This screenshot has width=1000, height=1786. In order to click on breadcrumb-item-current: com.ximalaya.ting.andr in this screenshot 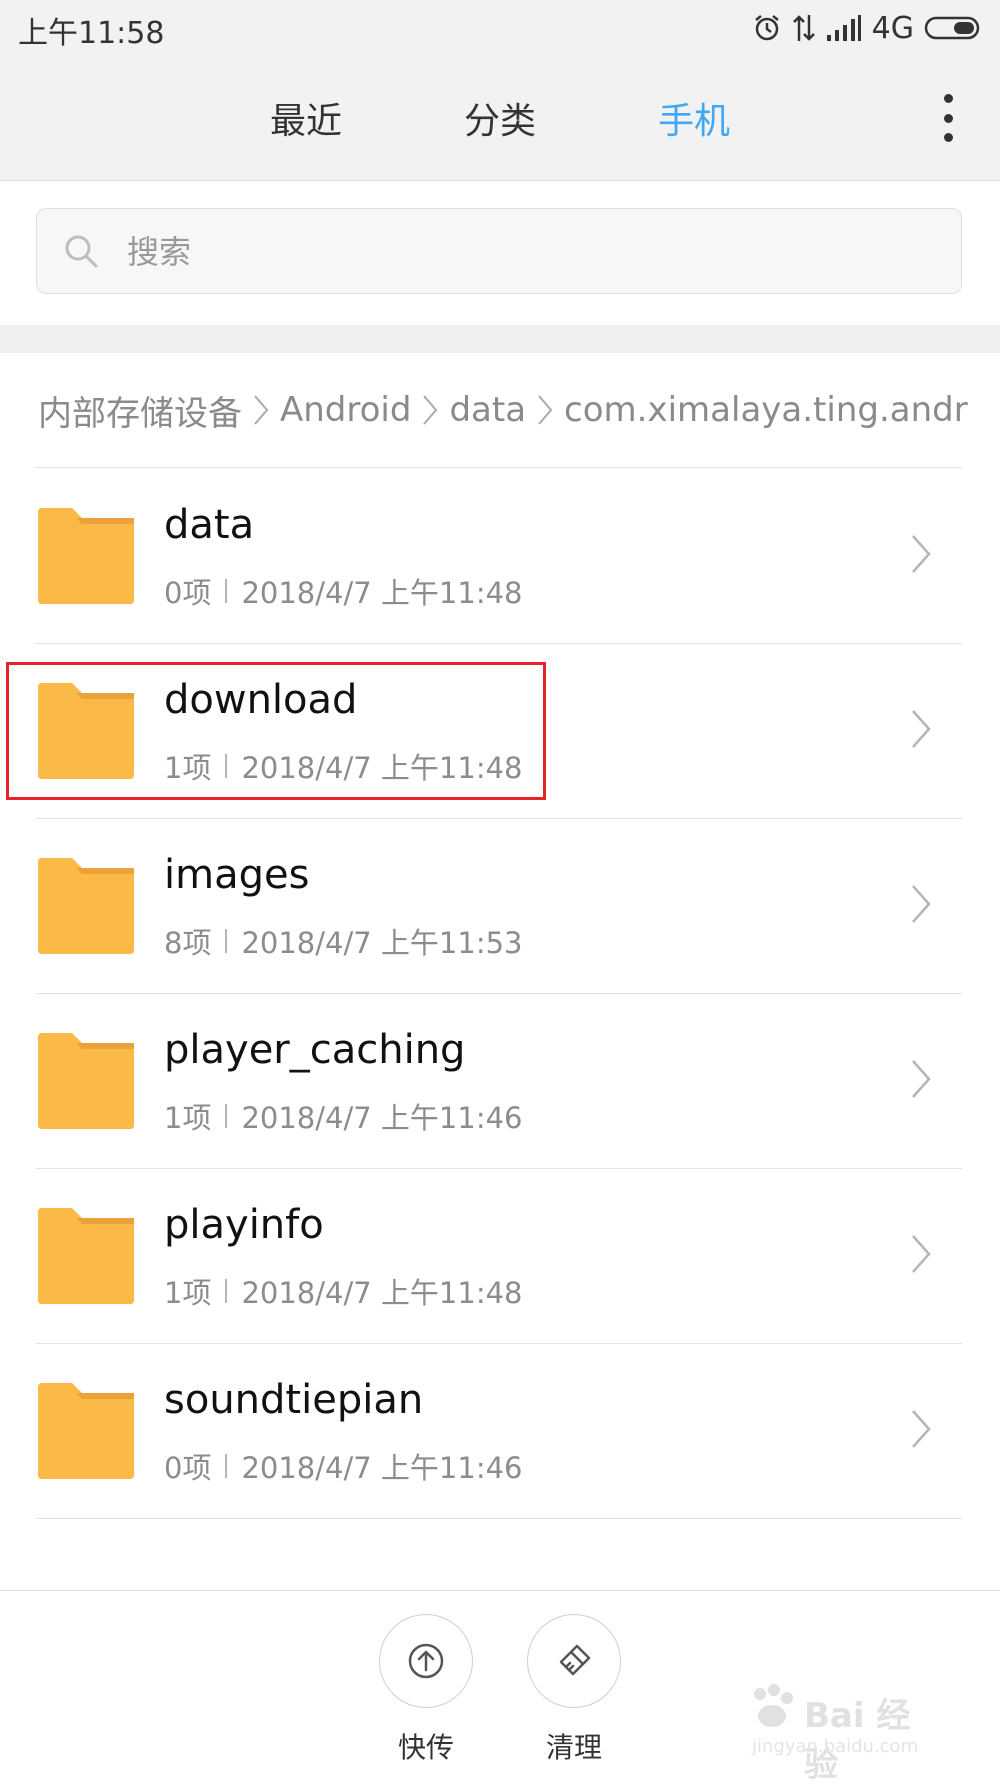, I will do `click(766, 410)`.